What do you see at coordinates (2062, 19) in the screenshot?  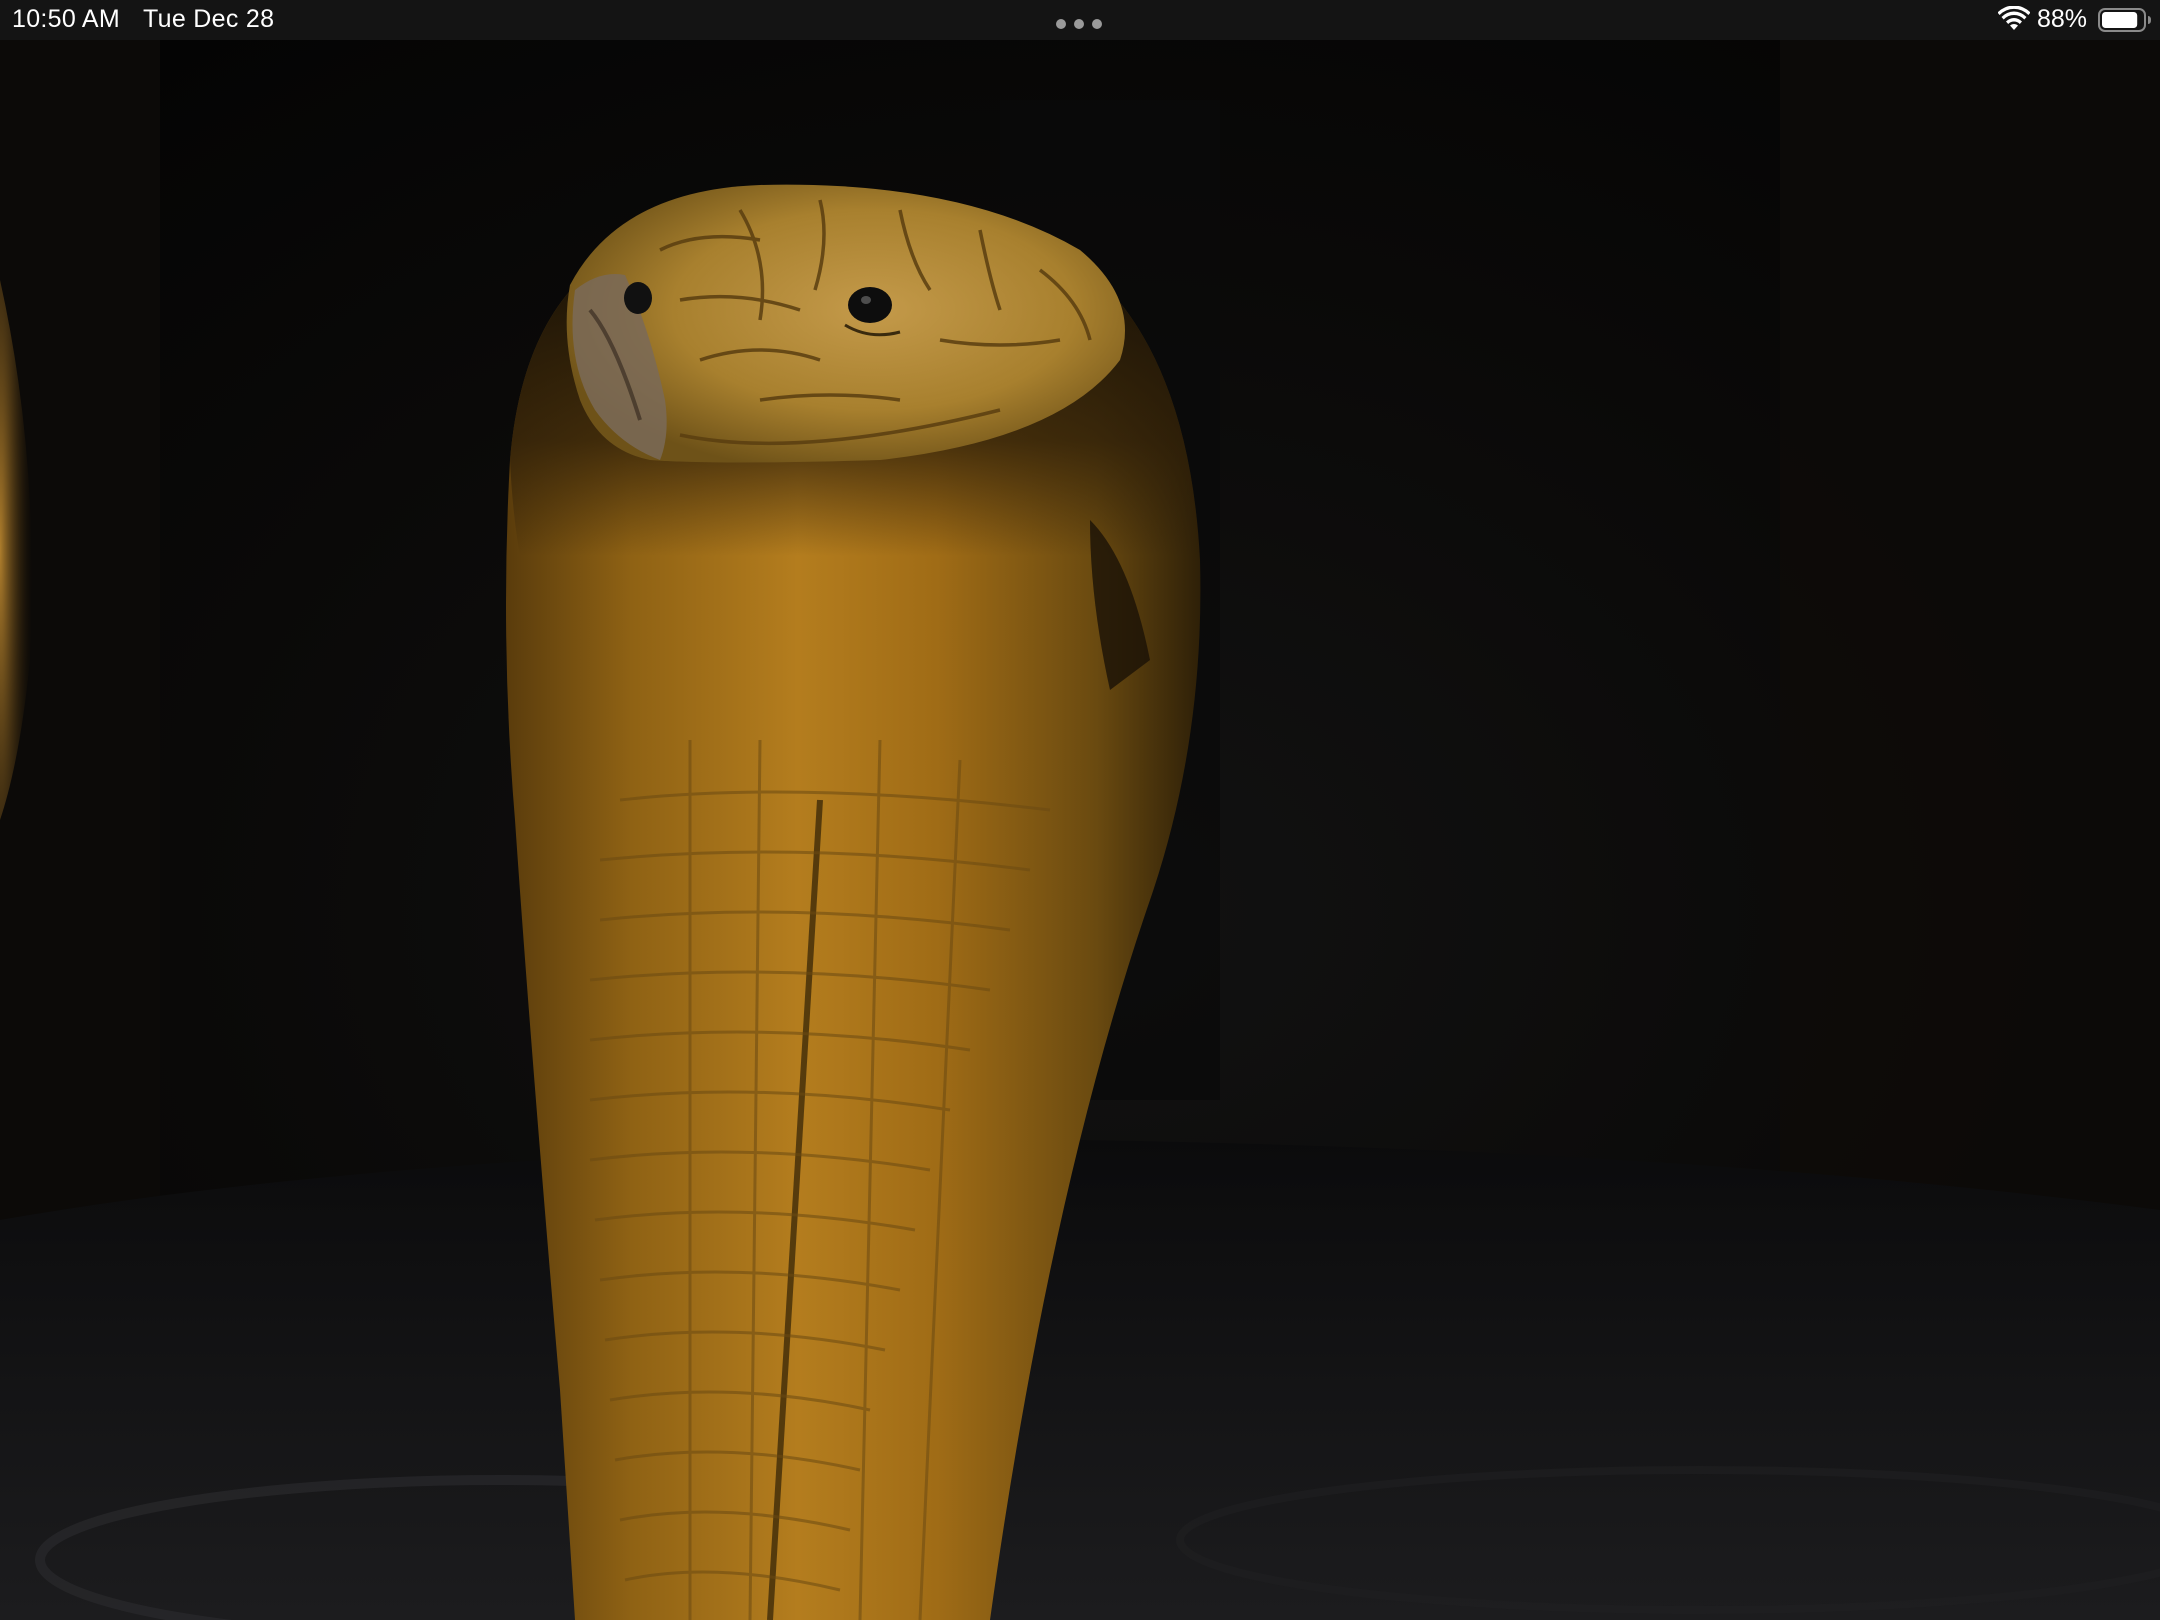 I see `battery-percent: 88%` at bounding box center [2062, 19].